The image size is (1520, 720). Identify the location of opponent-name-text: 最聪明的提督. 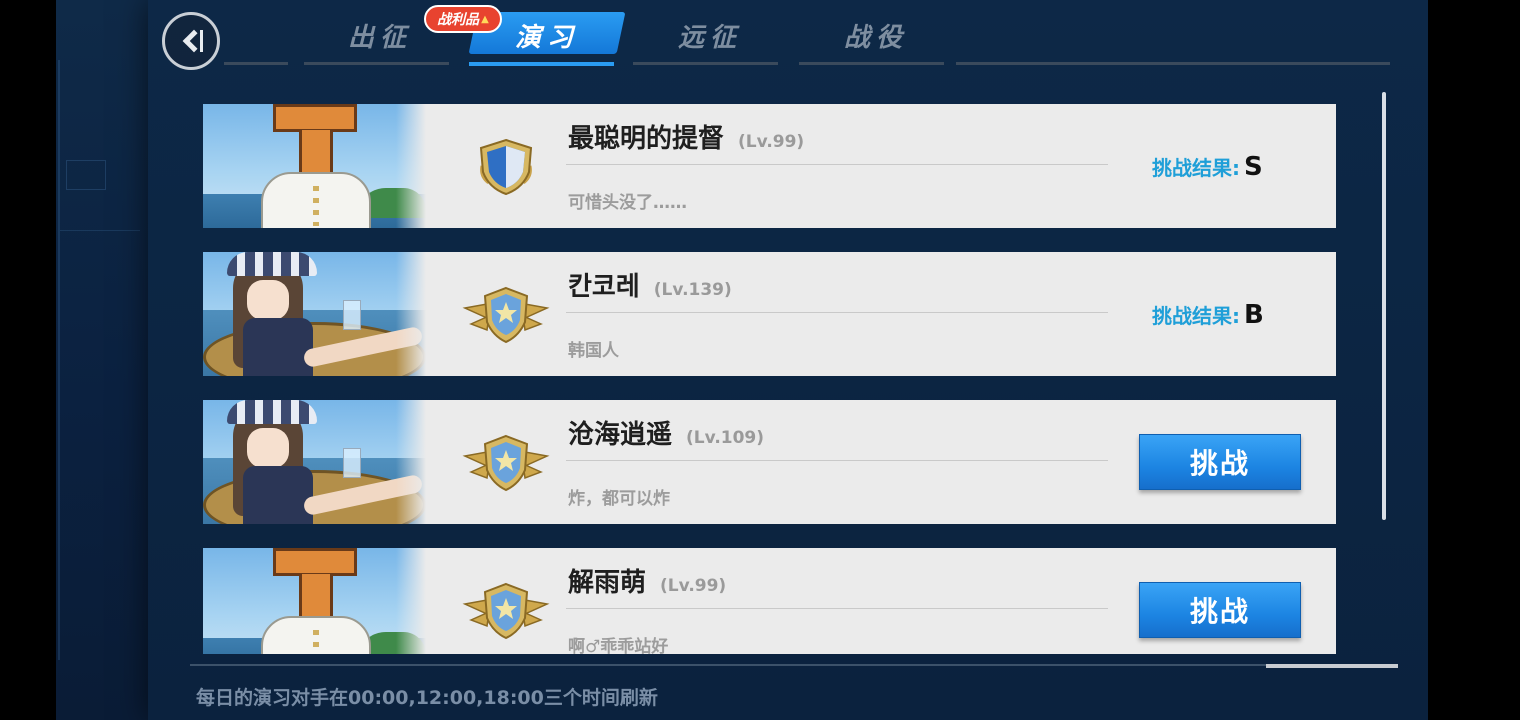
(646, 139).